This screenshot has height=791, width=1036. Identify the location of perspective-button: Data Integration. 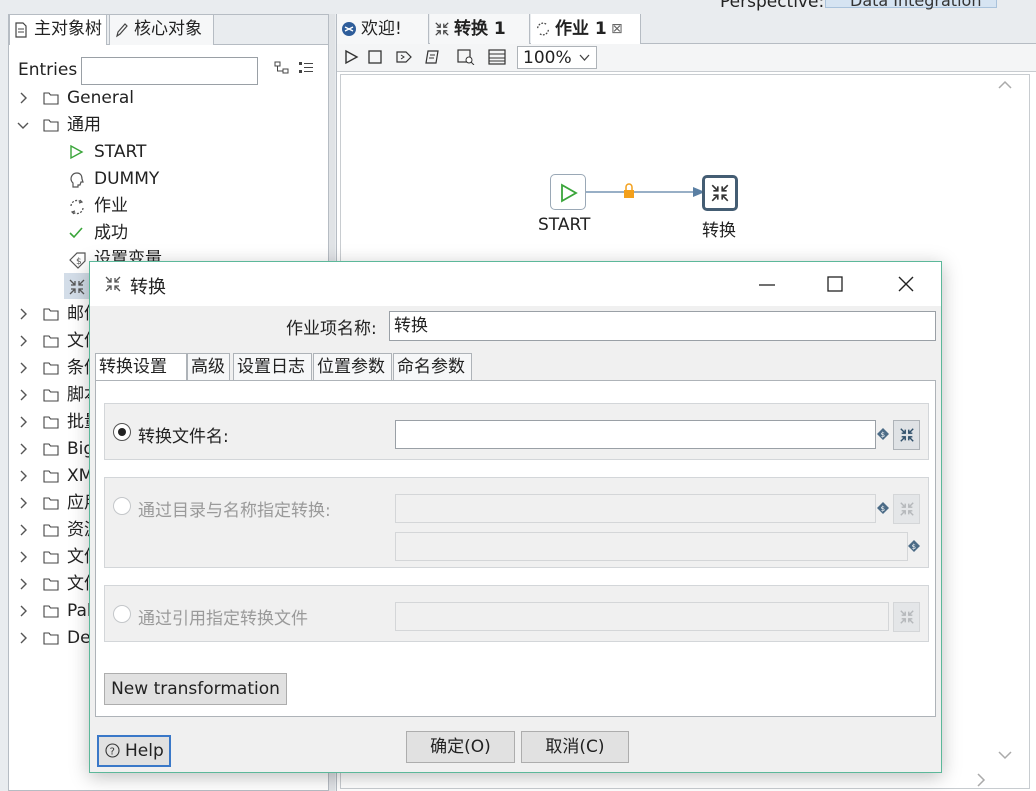
(911, 5).